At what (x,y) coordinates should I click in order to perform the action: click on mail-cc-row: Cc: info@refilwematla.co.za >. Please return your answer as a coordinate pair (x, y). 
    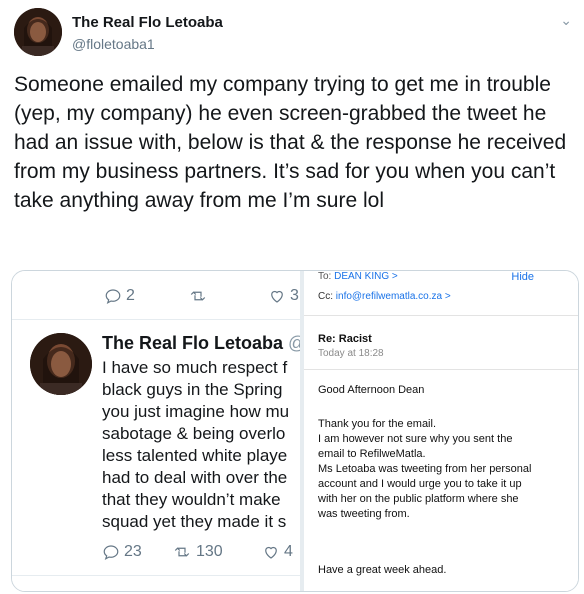
    Looking at the image, I should click on (384, 296).